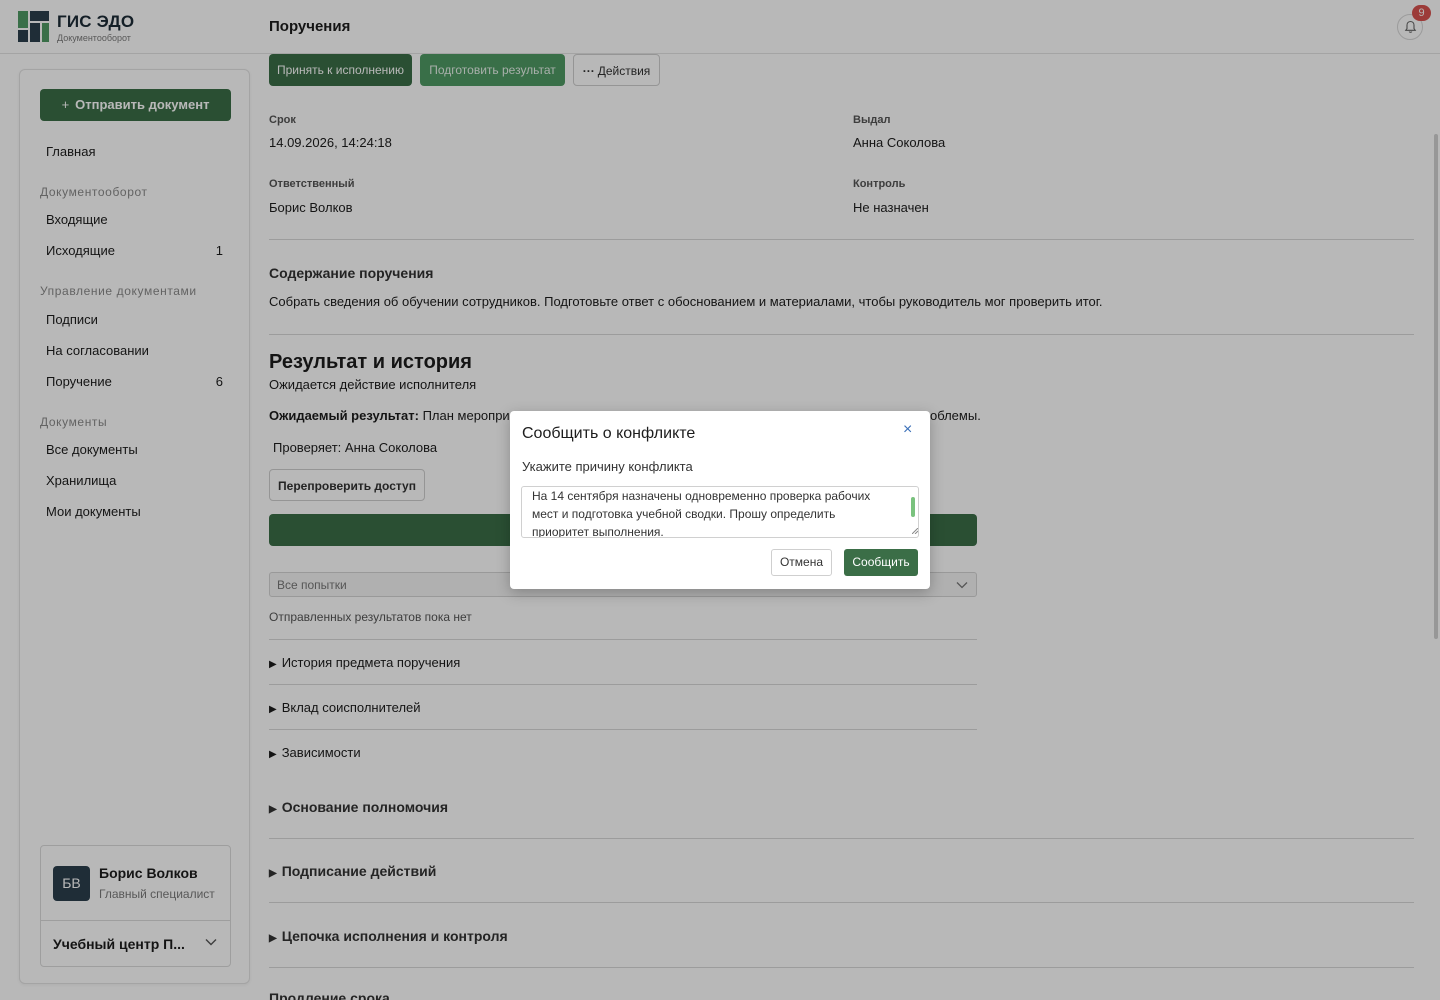 This screenshot has height=1000, width=1440. I want to click on dialog-title: Сообщить о конфликте, so click(609, 433).